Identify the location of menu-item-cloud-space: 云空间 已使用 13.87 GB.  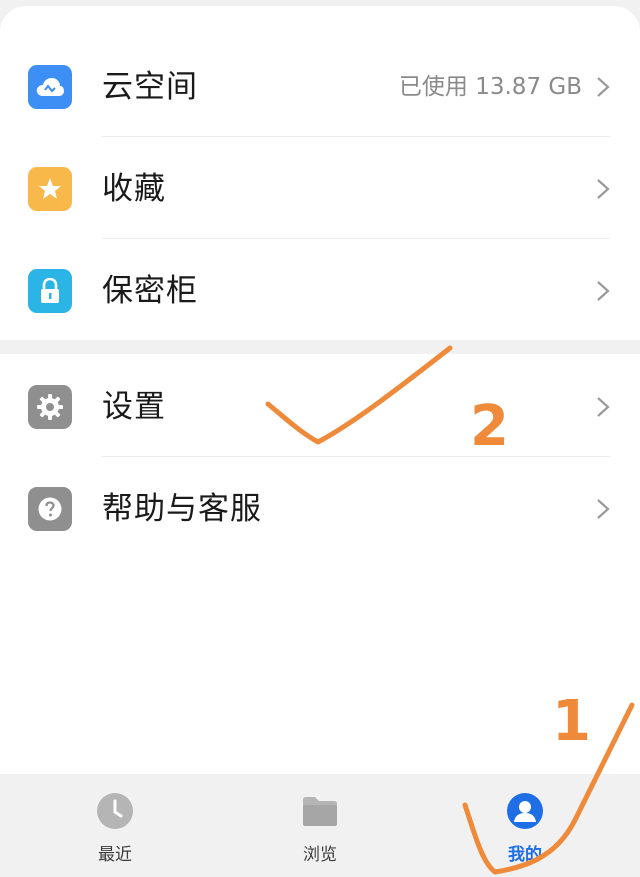
(320, 87).